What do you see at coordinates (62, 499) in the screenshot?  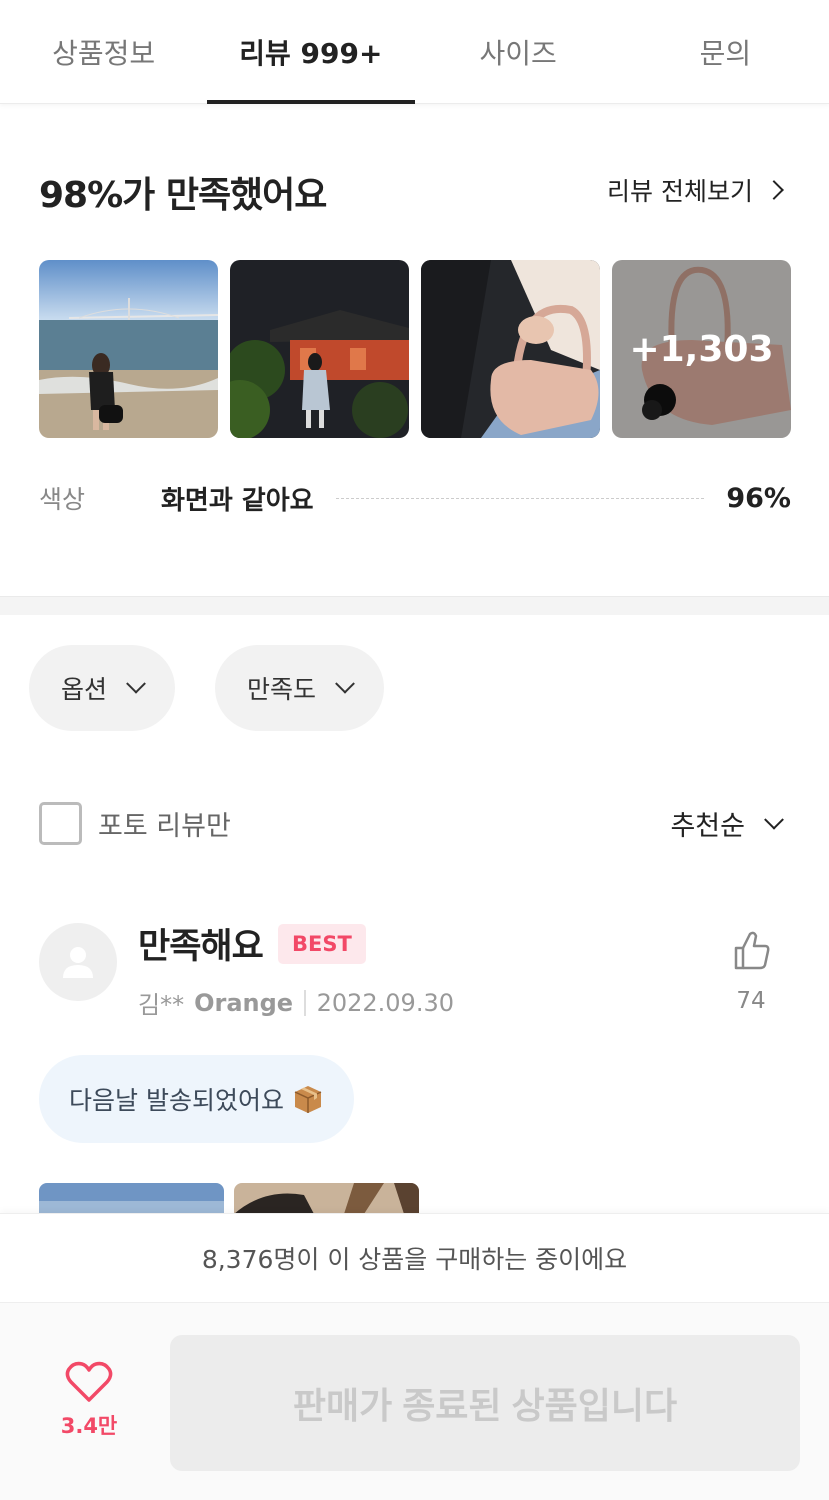 I see `attribute-label: 색상` at bounding box center [62, 499].